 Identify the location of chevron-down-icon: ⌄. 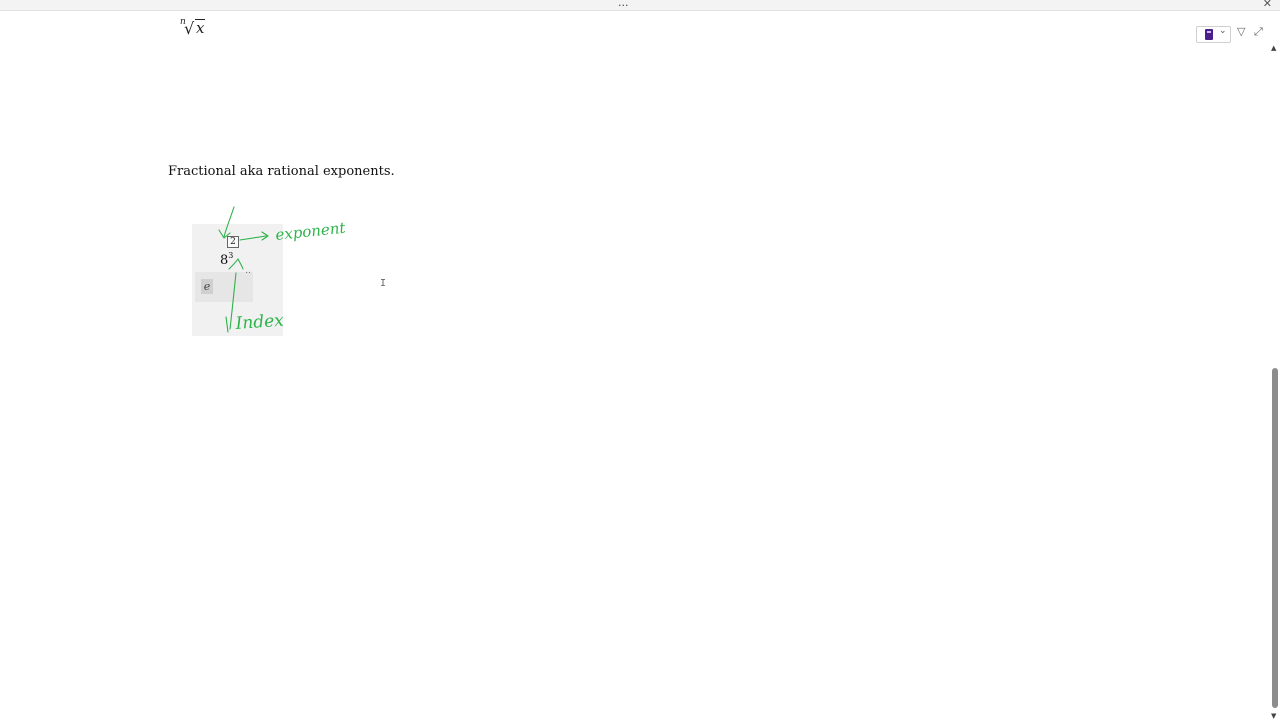
(1223, 31).